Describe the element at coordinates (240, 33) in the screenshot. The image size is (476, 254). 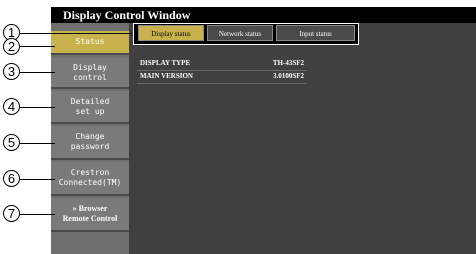
I see `tab-network-status: Network status` at that location.